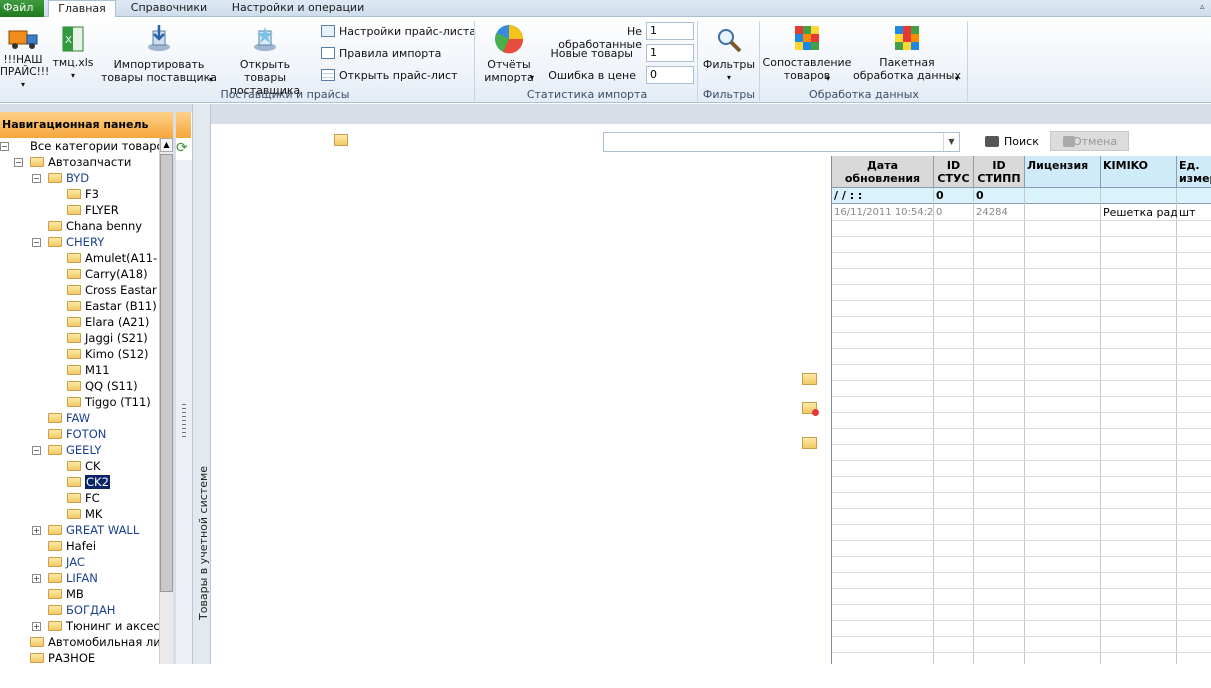 This screenshot has width=1211, height=688. I want to click on tree-item: GREAT WALL, so click(93, 530).